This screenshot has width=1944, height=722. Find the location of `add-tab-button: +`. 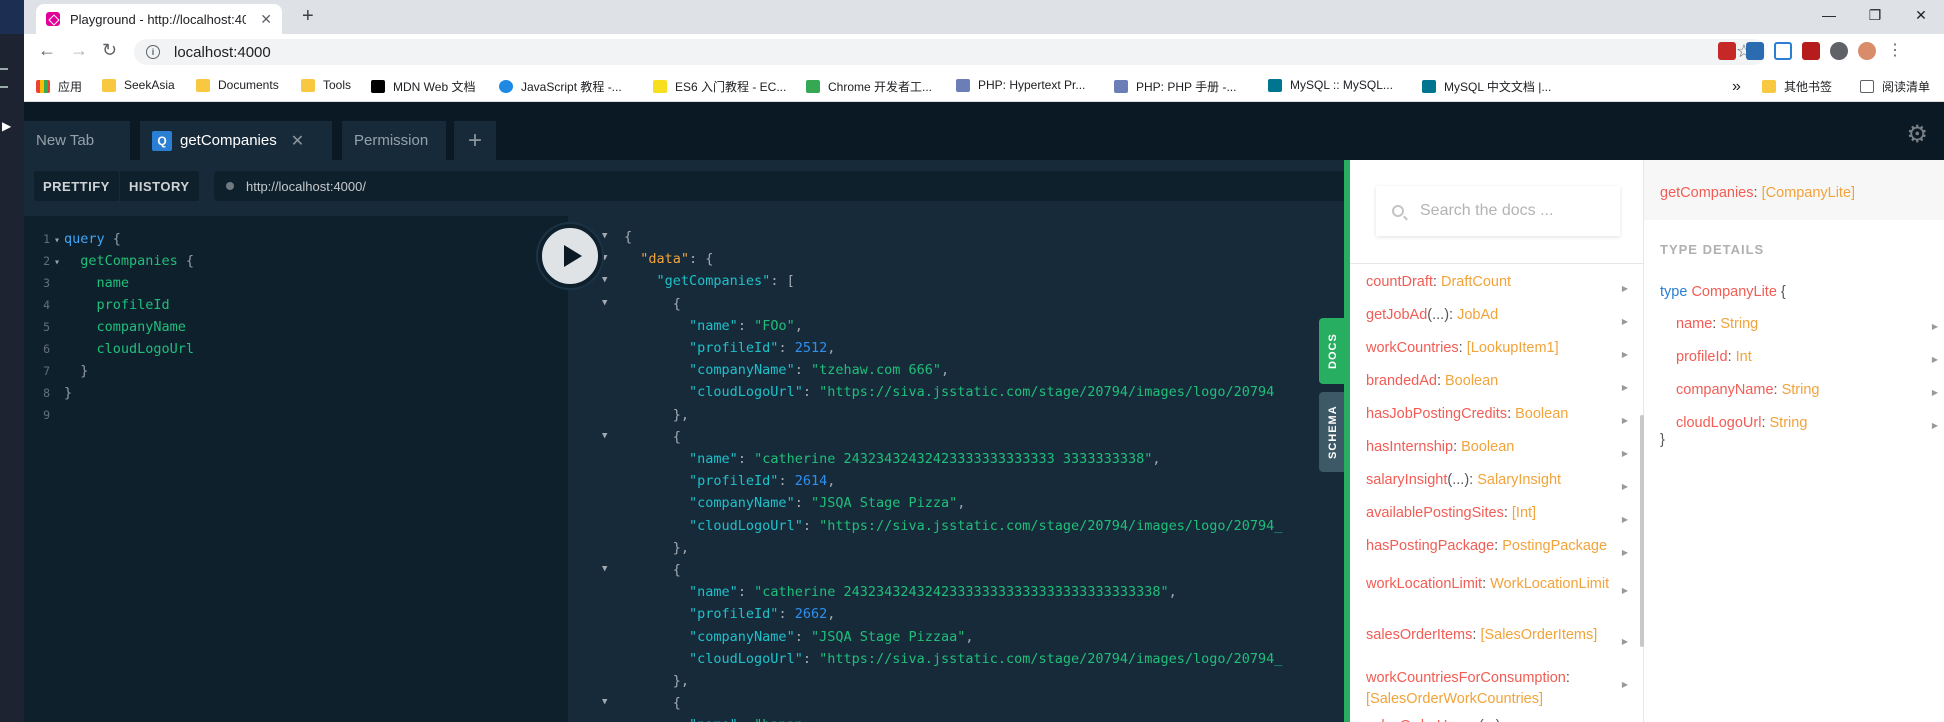

add-tab-button: + is located at coordinates (475, 140).